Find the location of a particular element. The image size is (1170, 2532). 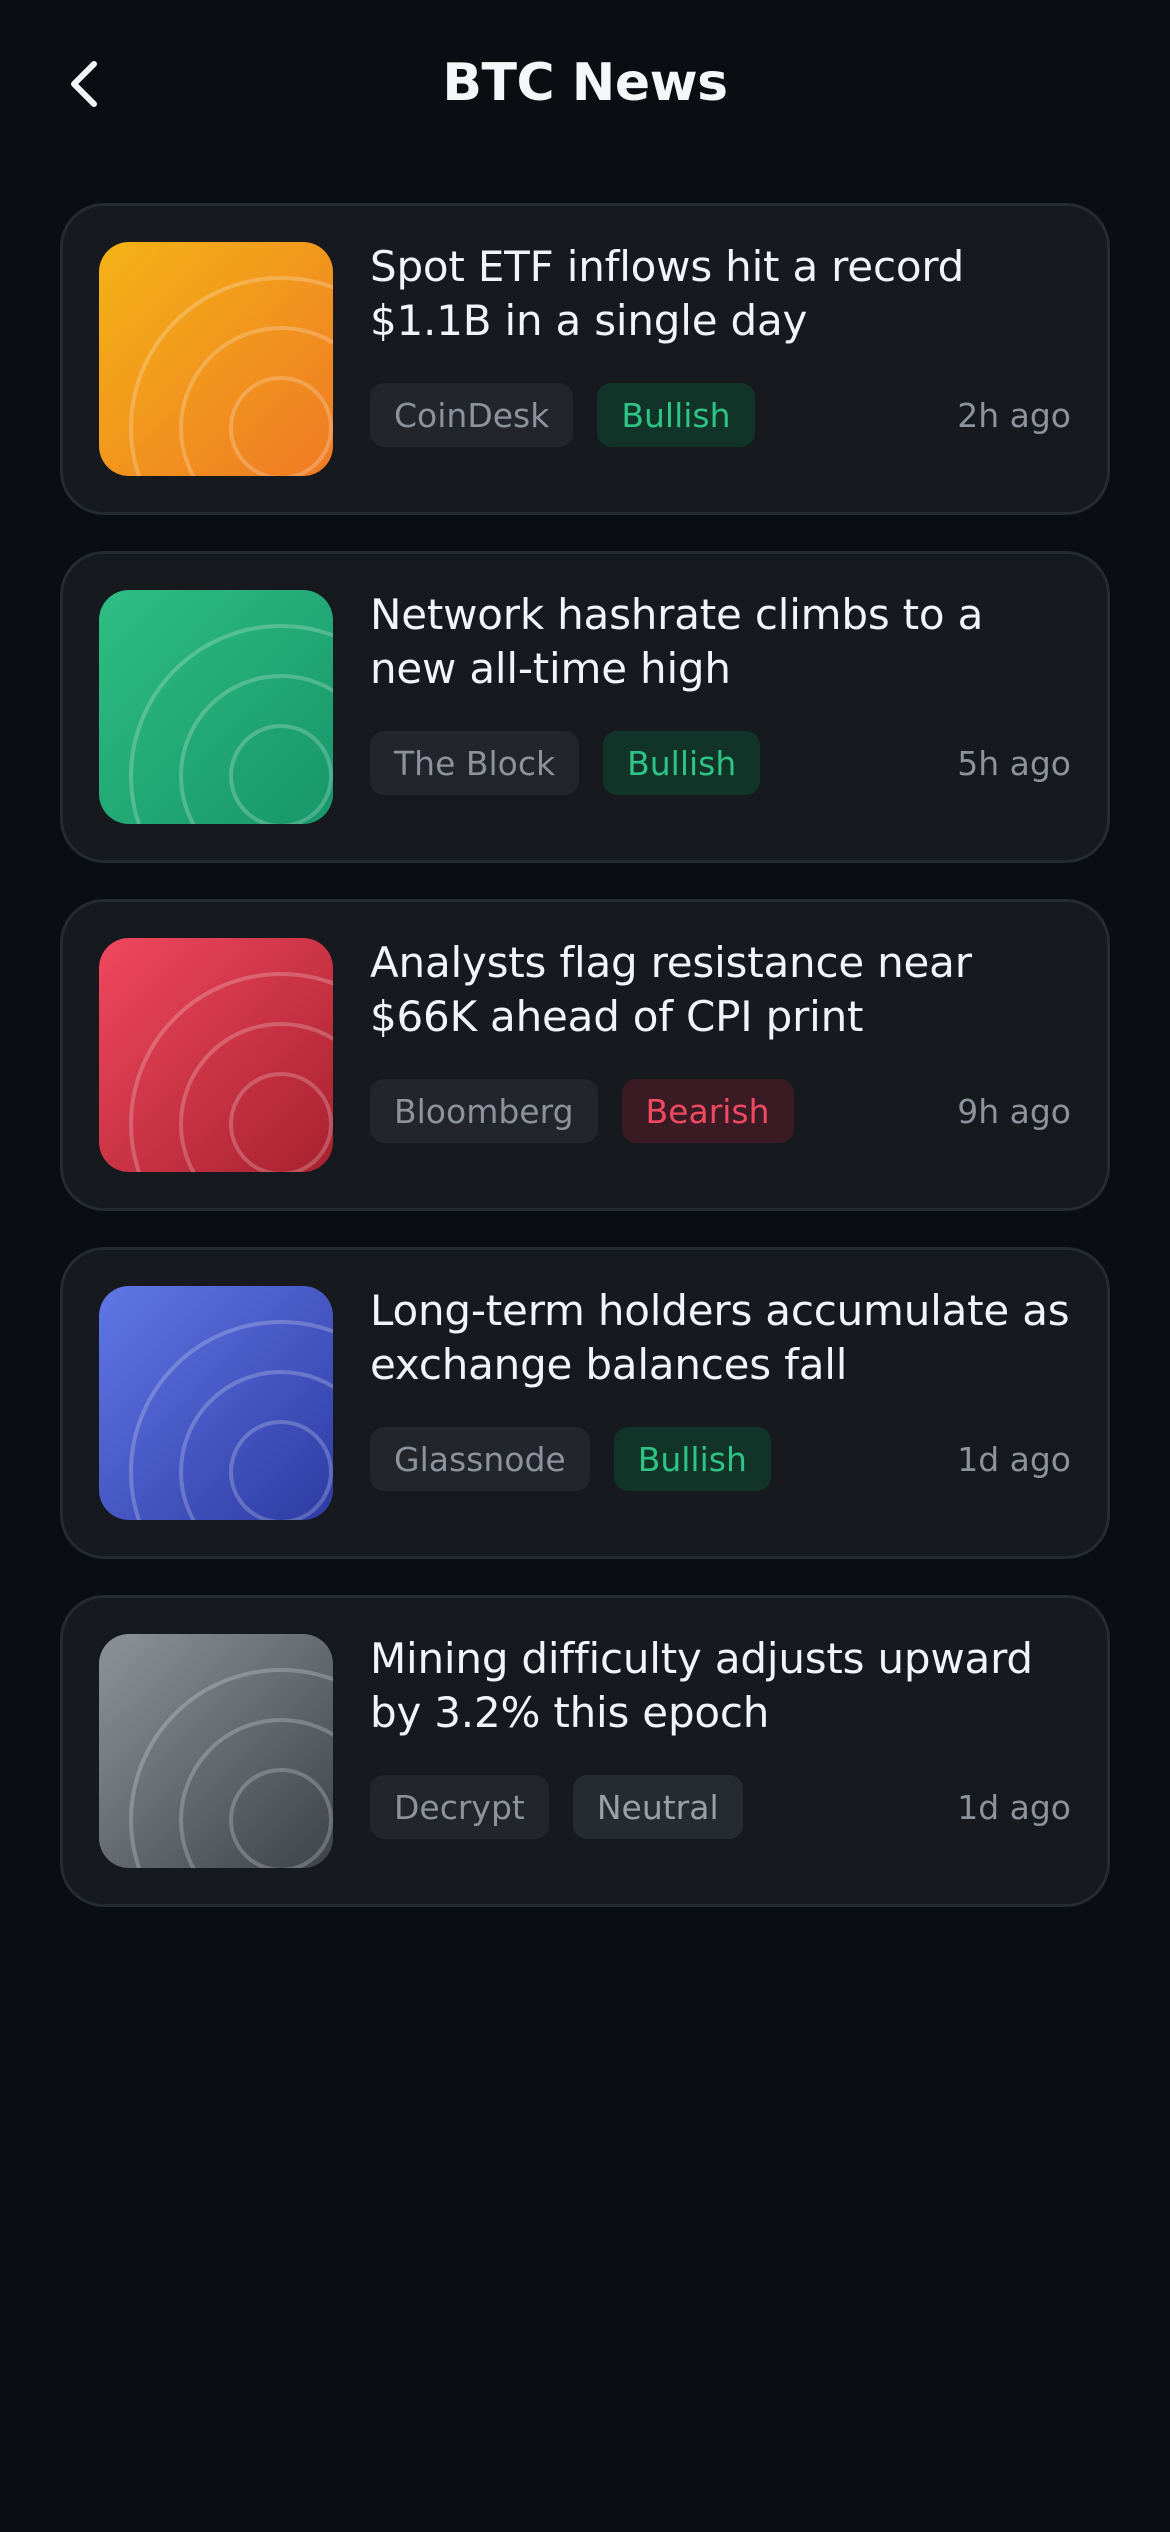

source-badge: Decrypt is located at coordinates (459, 1807).